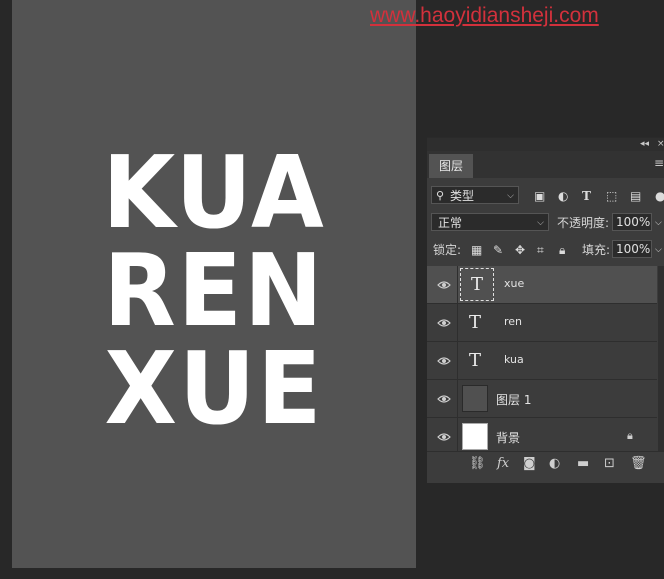  Describe the element at coordinates (513, 321) in the screenshot. I see `layer-name: ren` at that location.